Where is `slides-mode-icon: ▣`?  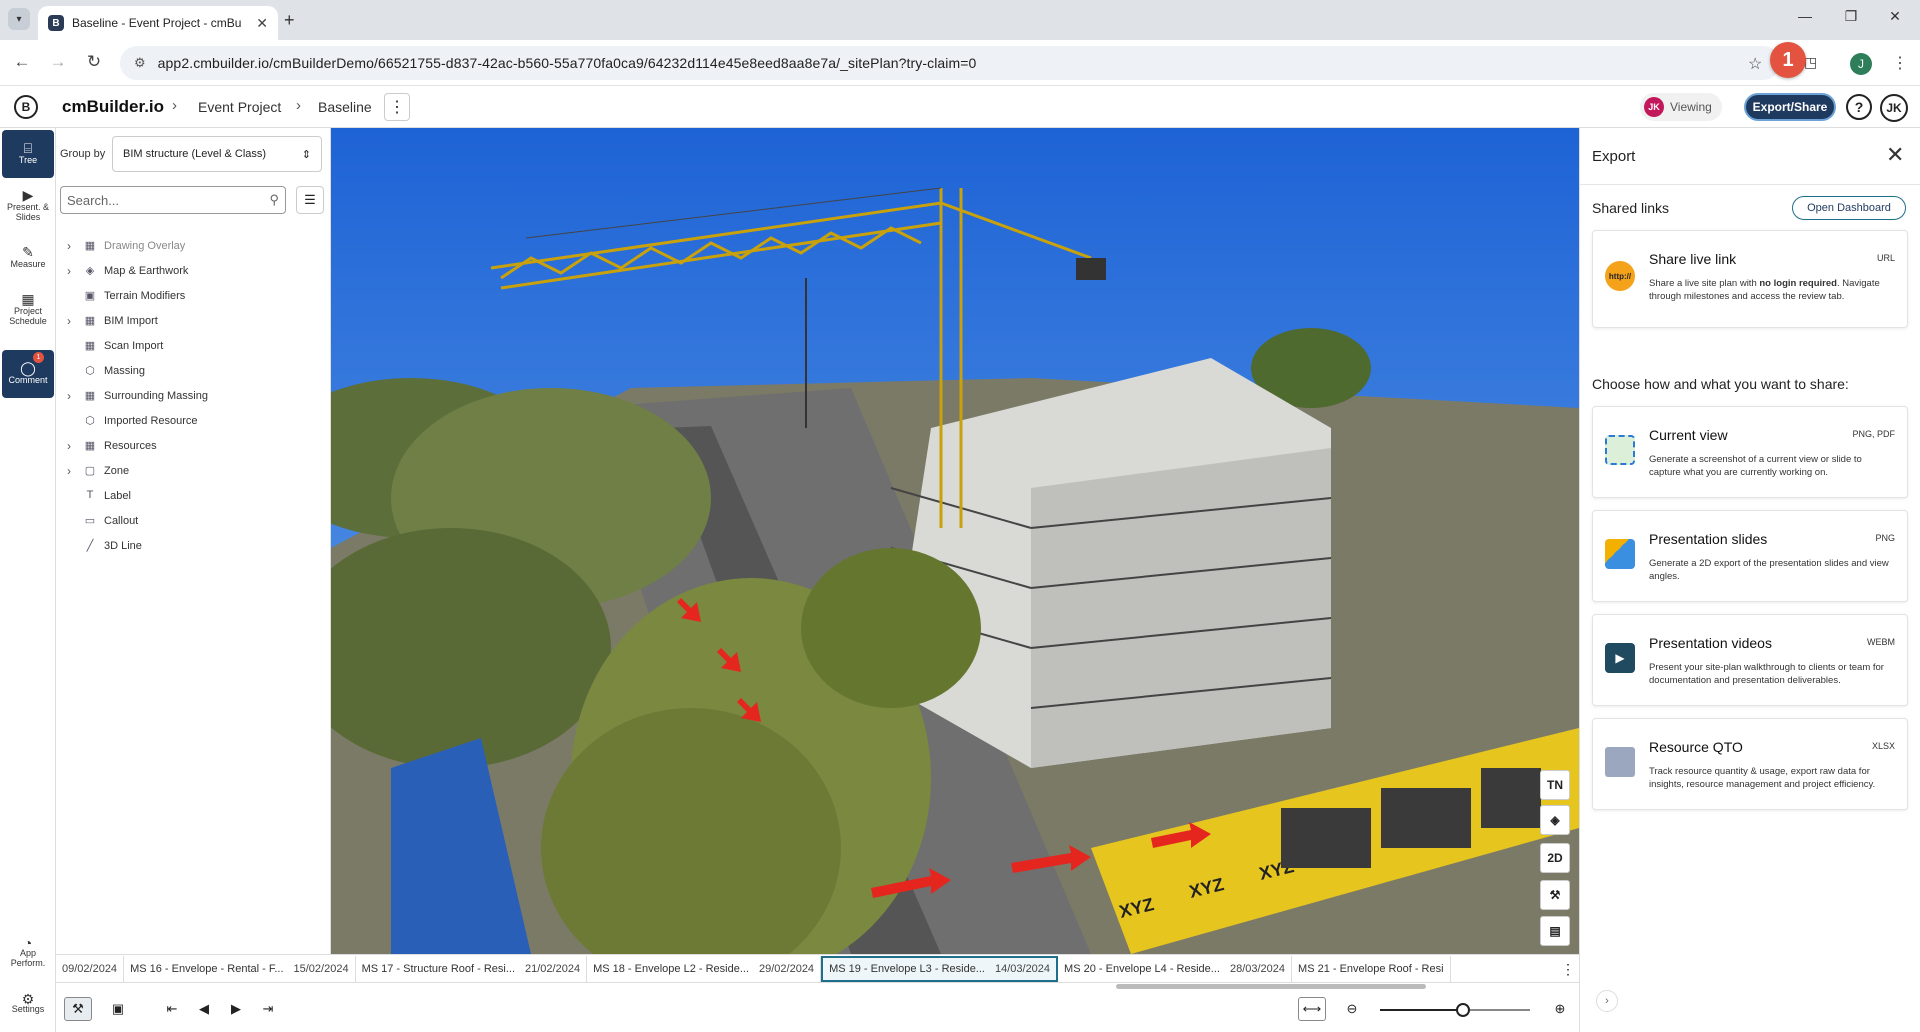 slides-mode-icon: ▣ is located at coordinates (118, 1009).